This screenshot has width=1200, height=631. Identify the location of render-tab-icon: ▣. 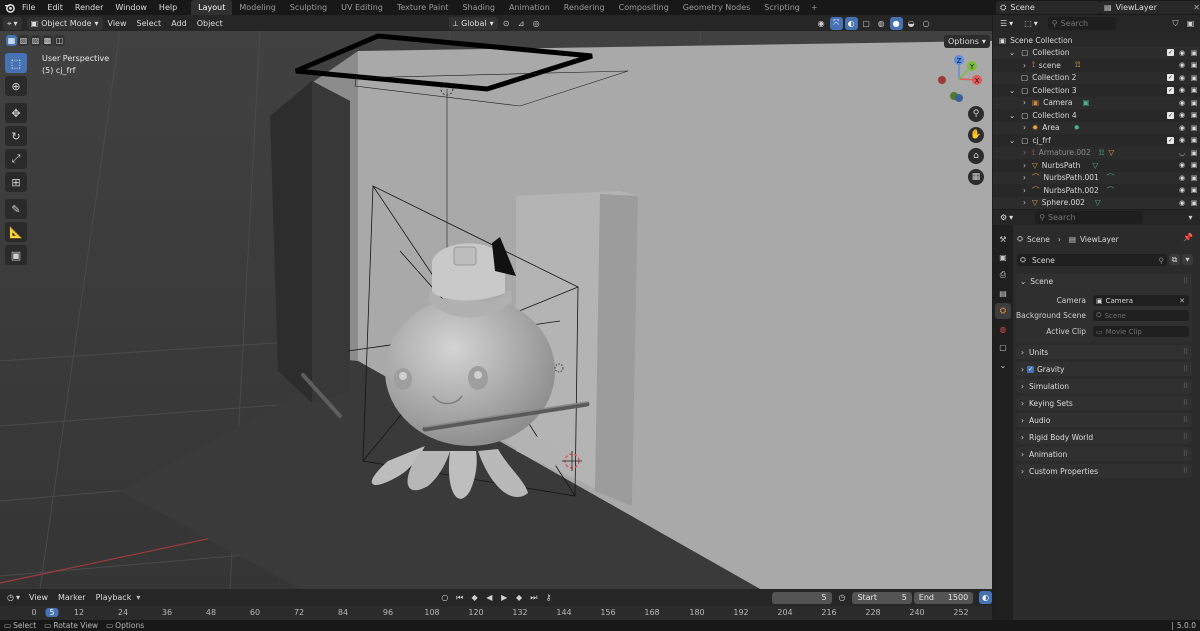
(1003, 257).